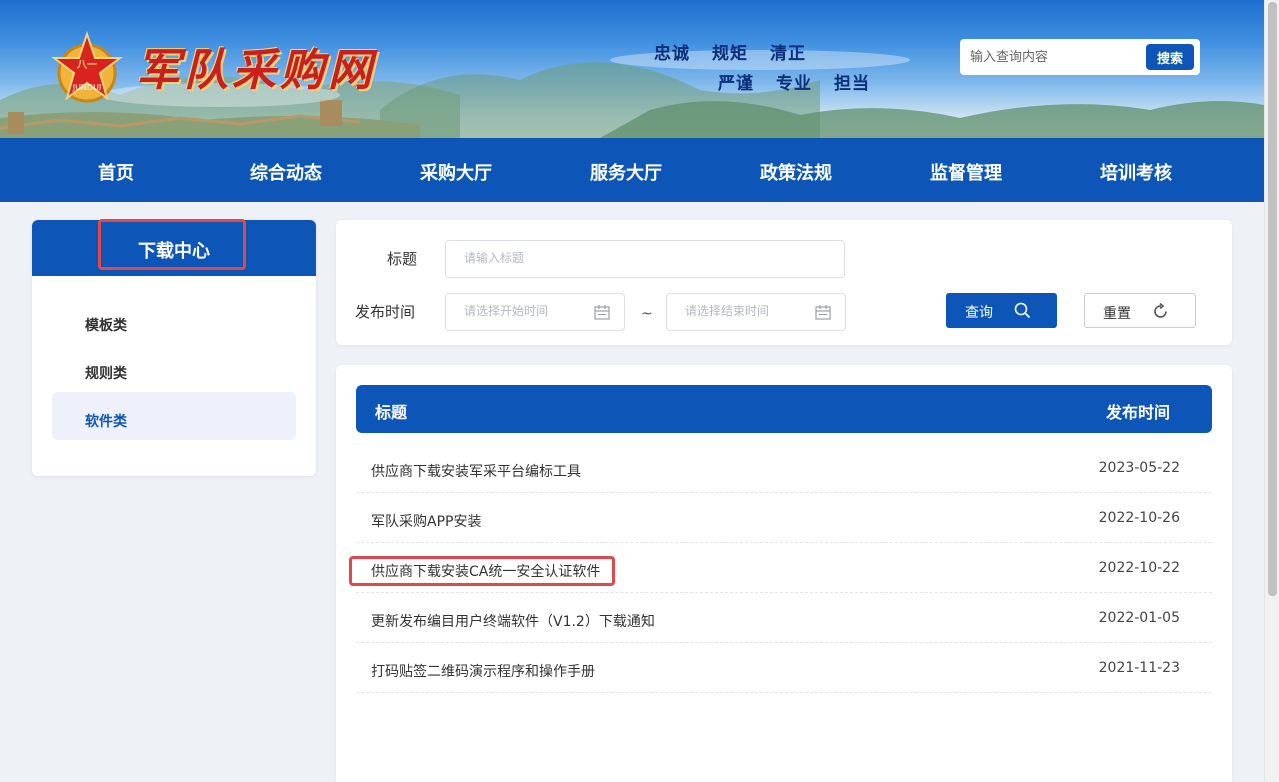 This screenshot has height=782, width=1279. Describe the element at coordinates (784, 618) in the screenshot. I see `list-item: 更新发布编目用户终端软件（V1.2）下载通知 2022-01-05` at that location.